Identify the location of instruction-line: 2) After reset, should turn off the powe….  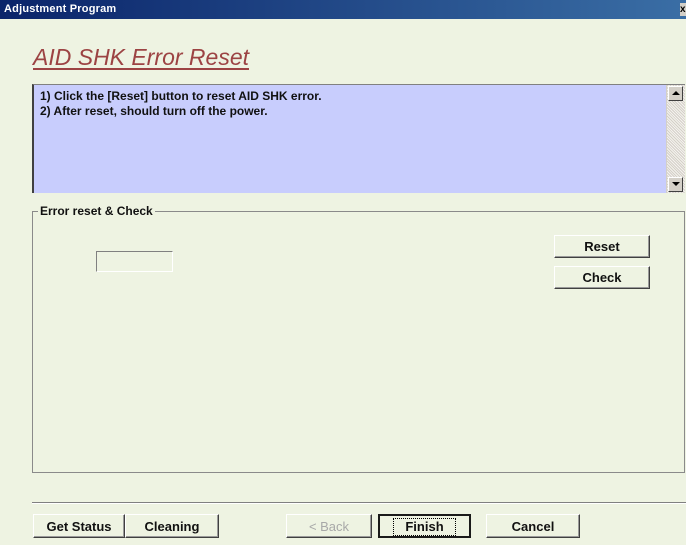
(154, 111).